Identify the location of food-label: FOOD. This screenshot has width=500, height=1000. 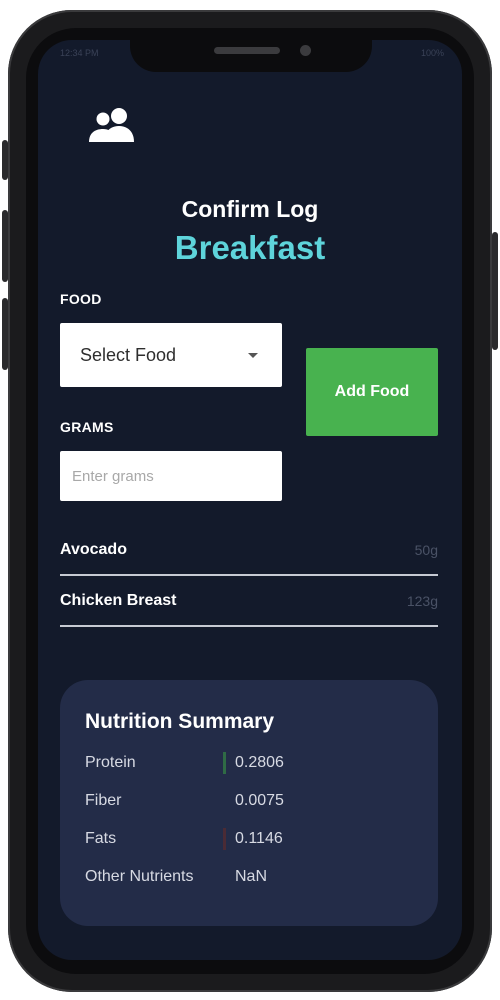
(81, 299).